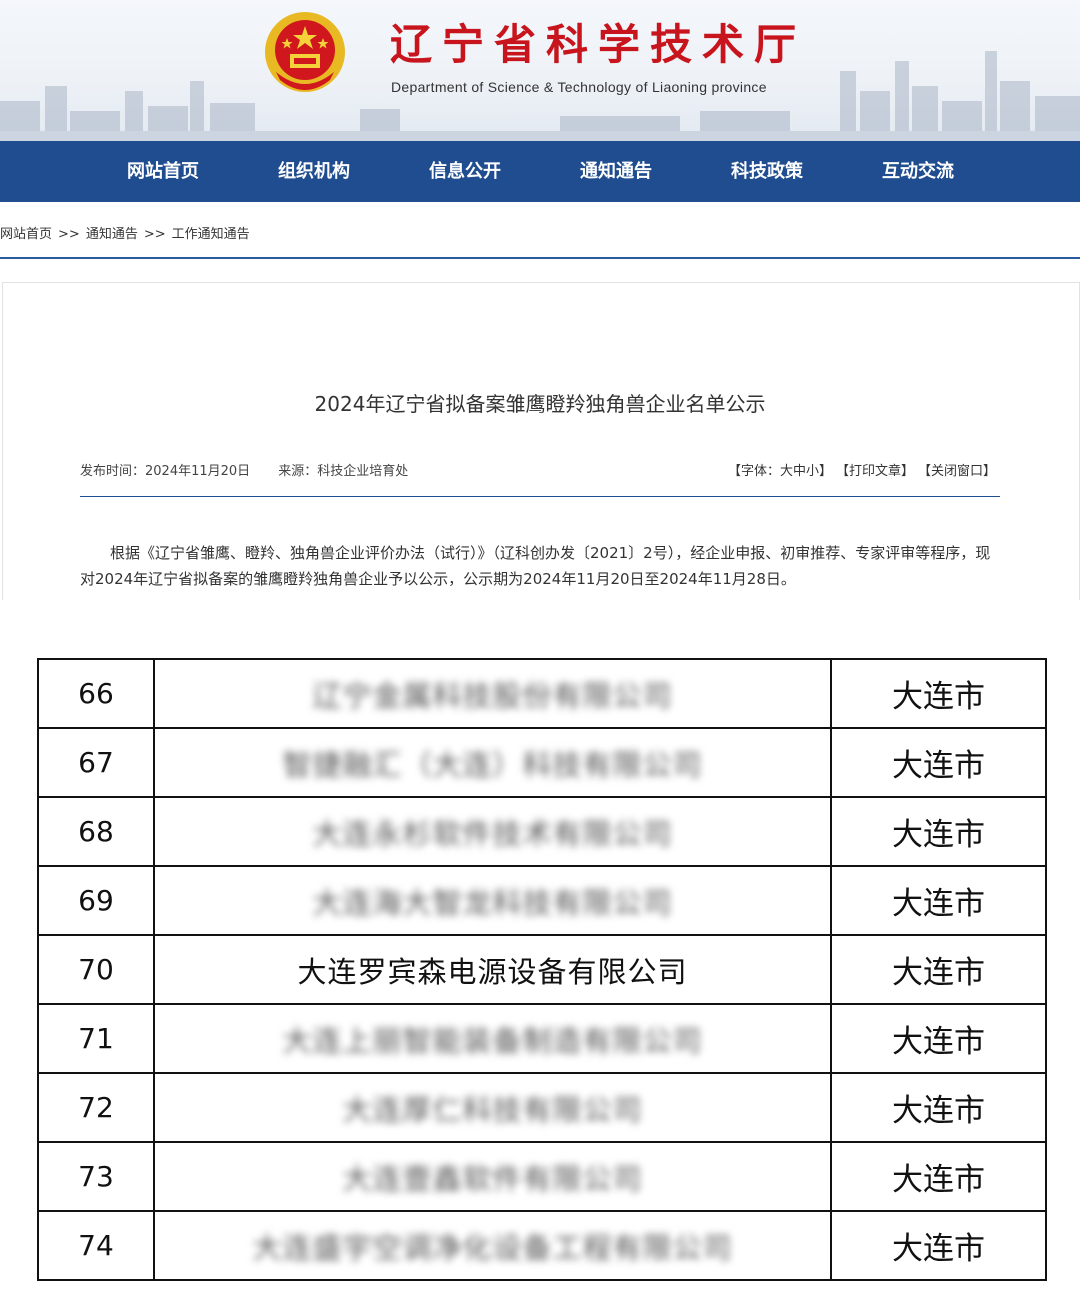  I want to click on company-name-blurred: 大连上丽智能装备制造有限公司, so click(492, 1040).